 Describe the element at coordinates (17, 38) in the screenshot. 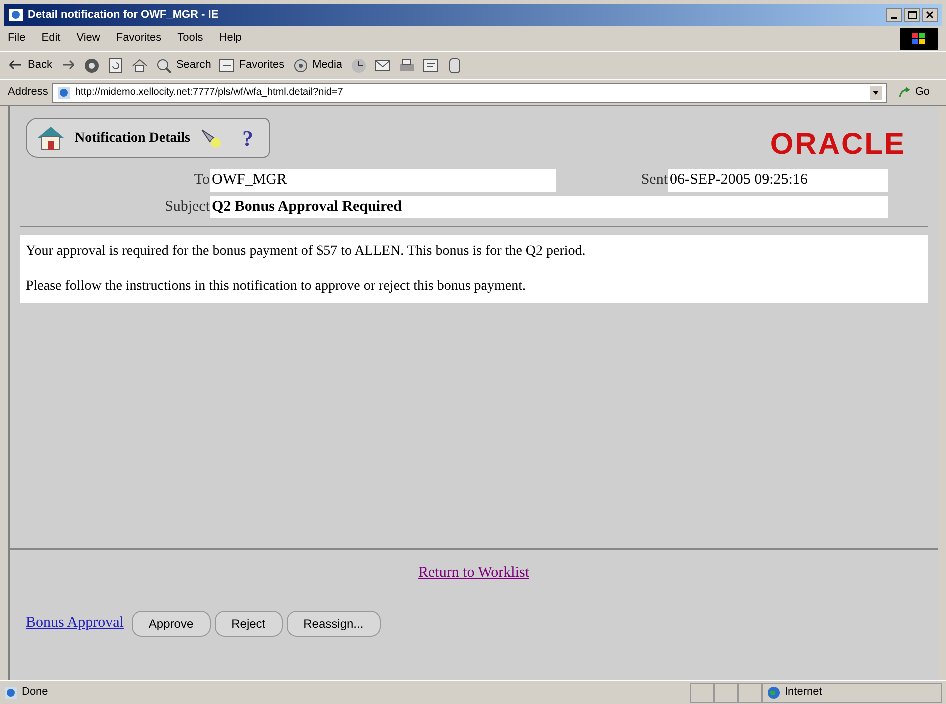

I see `menu-item: File` at that location.